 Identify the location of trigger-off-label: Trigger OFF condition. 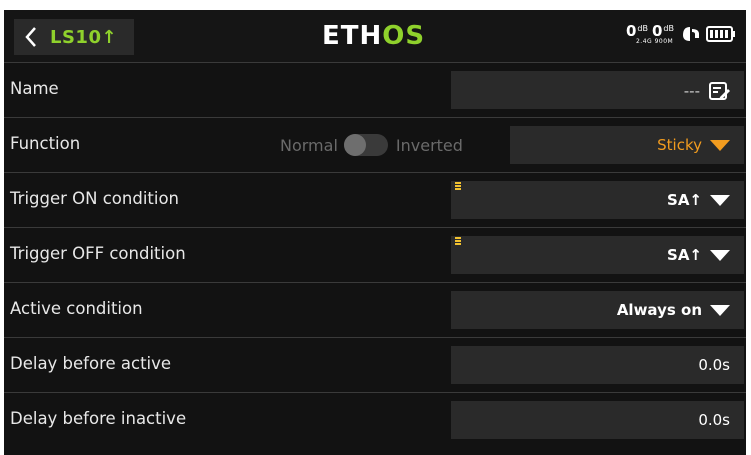
(98, 253).